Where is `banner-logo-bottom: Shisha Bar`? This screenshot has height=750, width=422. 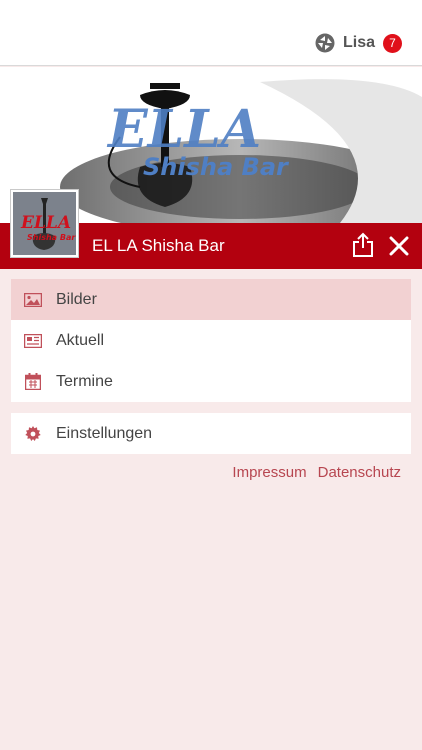 banner-logo-bottom: Shisha Bar is located at coordinates (216, 167).